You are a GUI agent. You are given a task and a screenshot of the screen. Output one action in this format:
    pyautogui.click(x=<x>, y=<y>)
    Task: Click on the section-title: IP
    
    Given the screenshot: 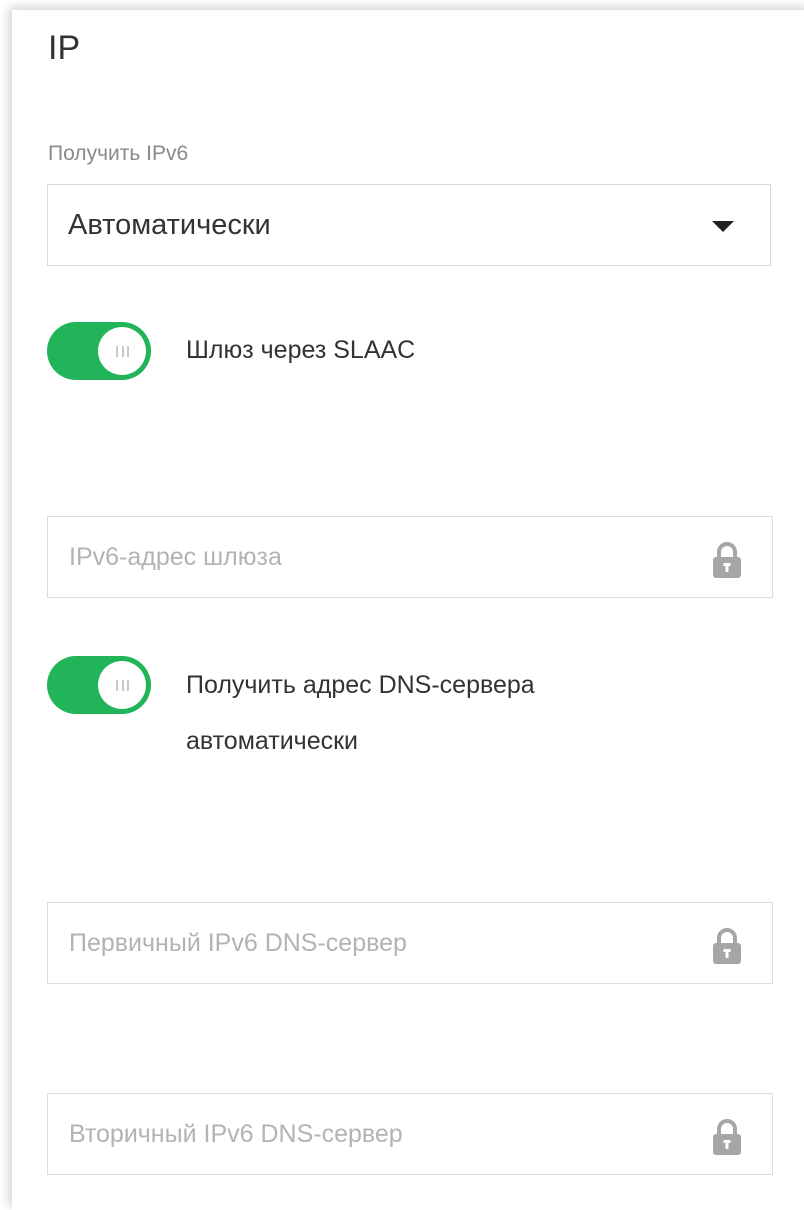 What is the action you would take?
    pyautogui.click(x=64, y=48)
    